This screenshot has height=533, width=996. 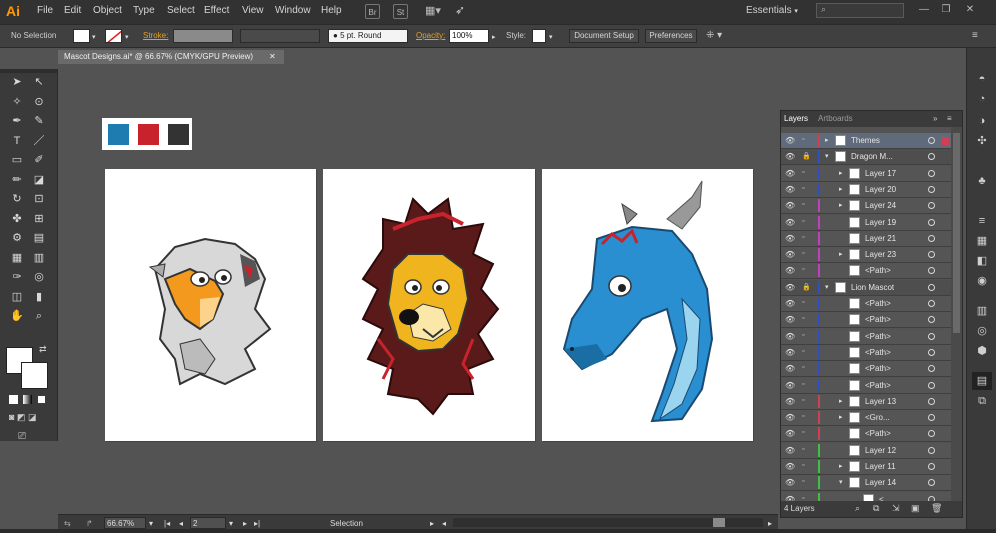 I want to click on layer-row: 👁 🔒 ▾ Lion Mascot, so click(x=866, y=287).